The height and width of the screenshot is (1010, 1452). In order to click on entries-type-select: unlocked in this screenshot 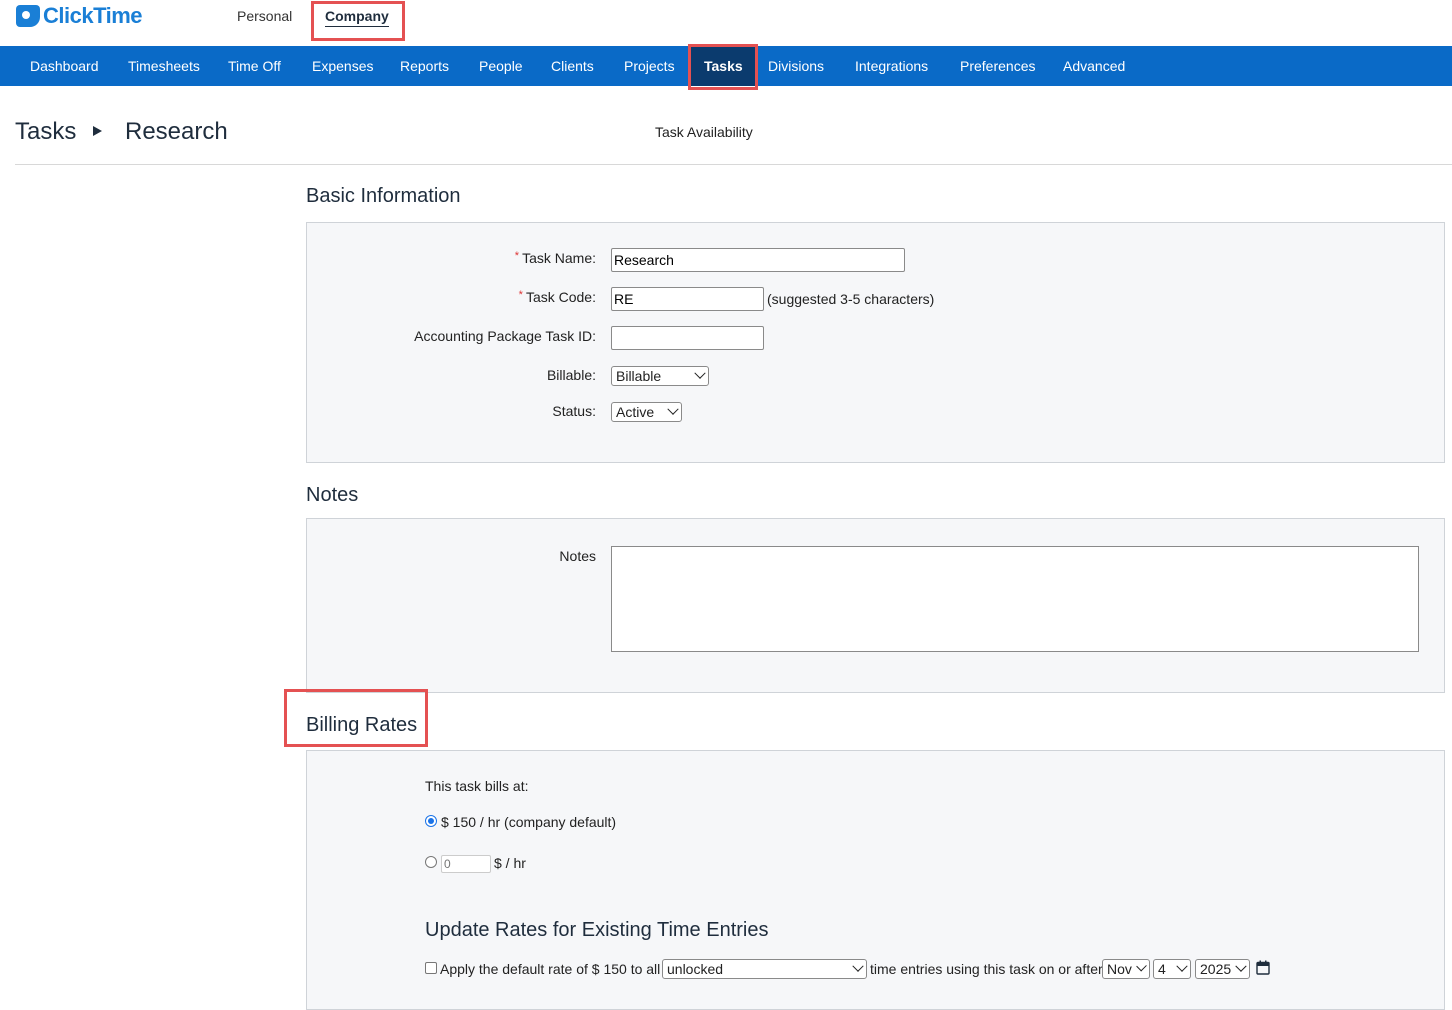, I will do `click(764, 969)`.